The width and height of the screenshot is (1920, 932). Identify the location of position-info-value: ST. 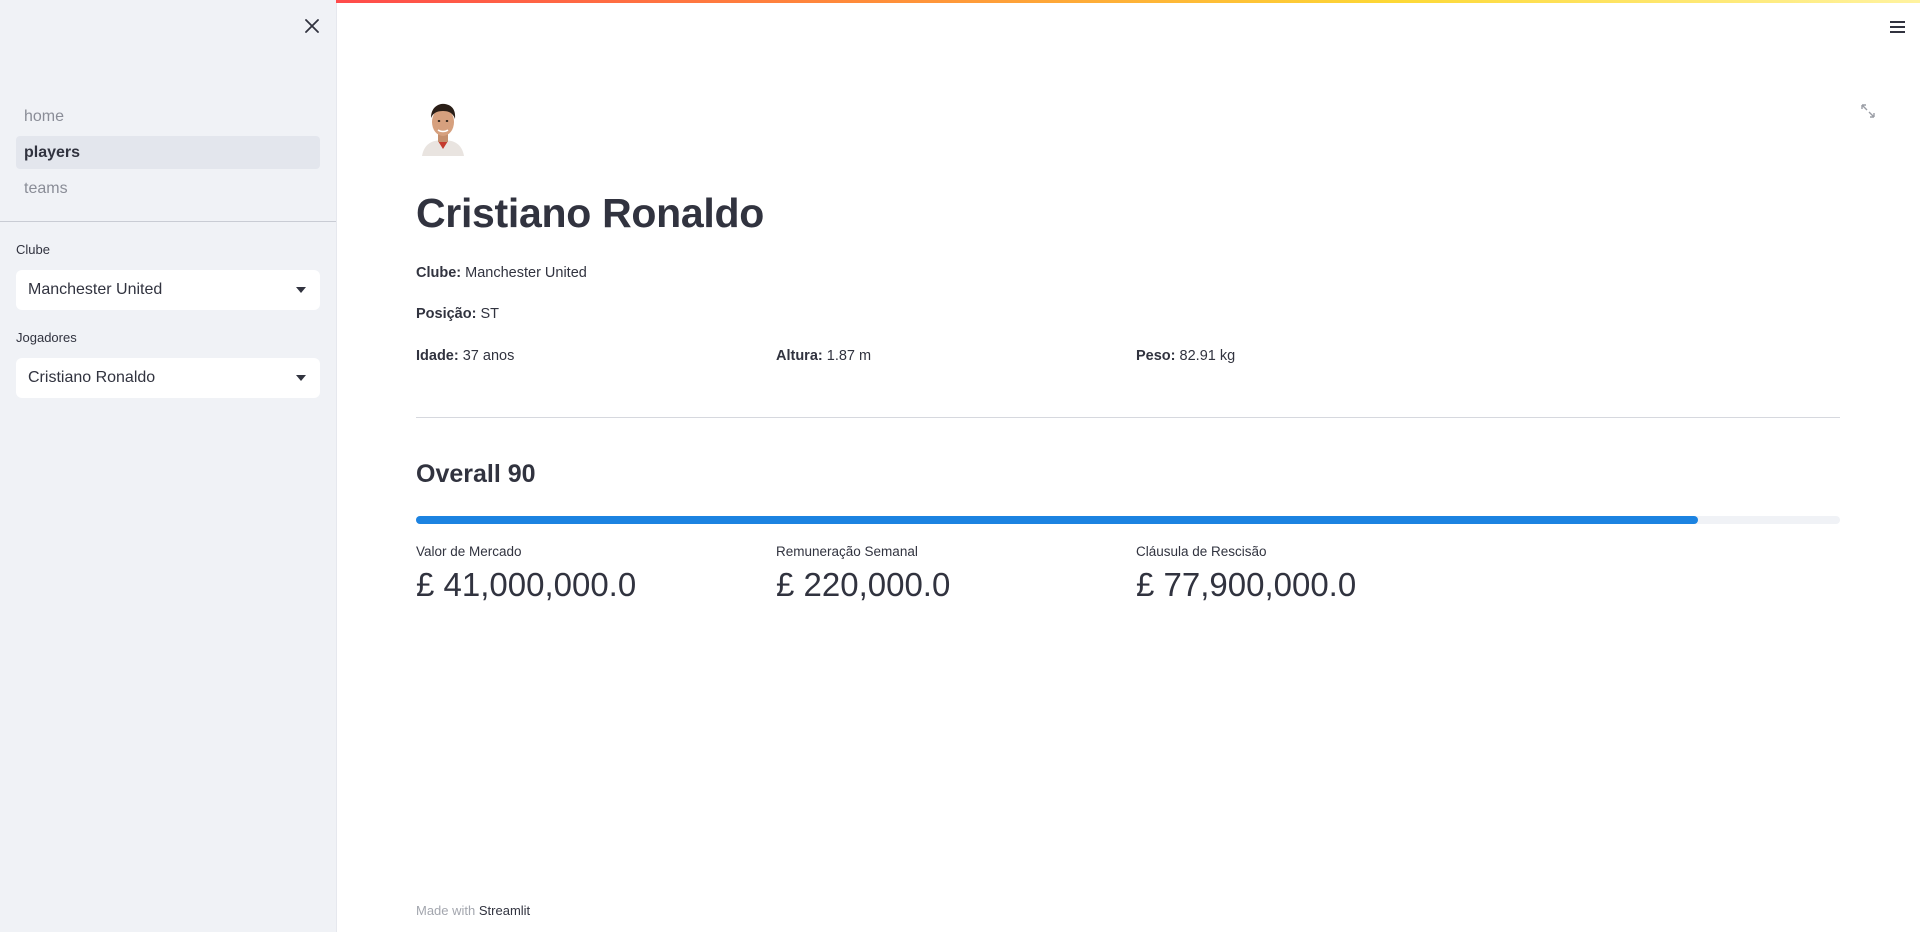
(489, 314).